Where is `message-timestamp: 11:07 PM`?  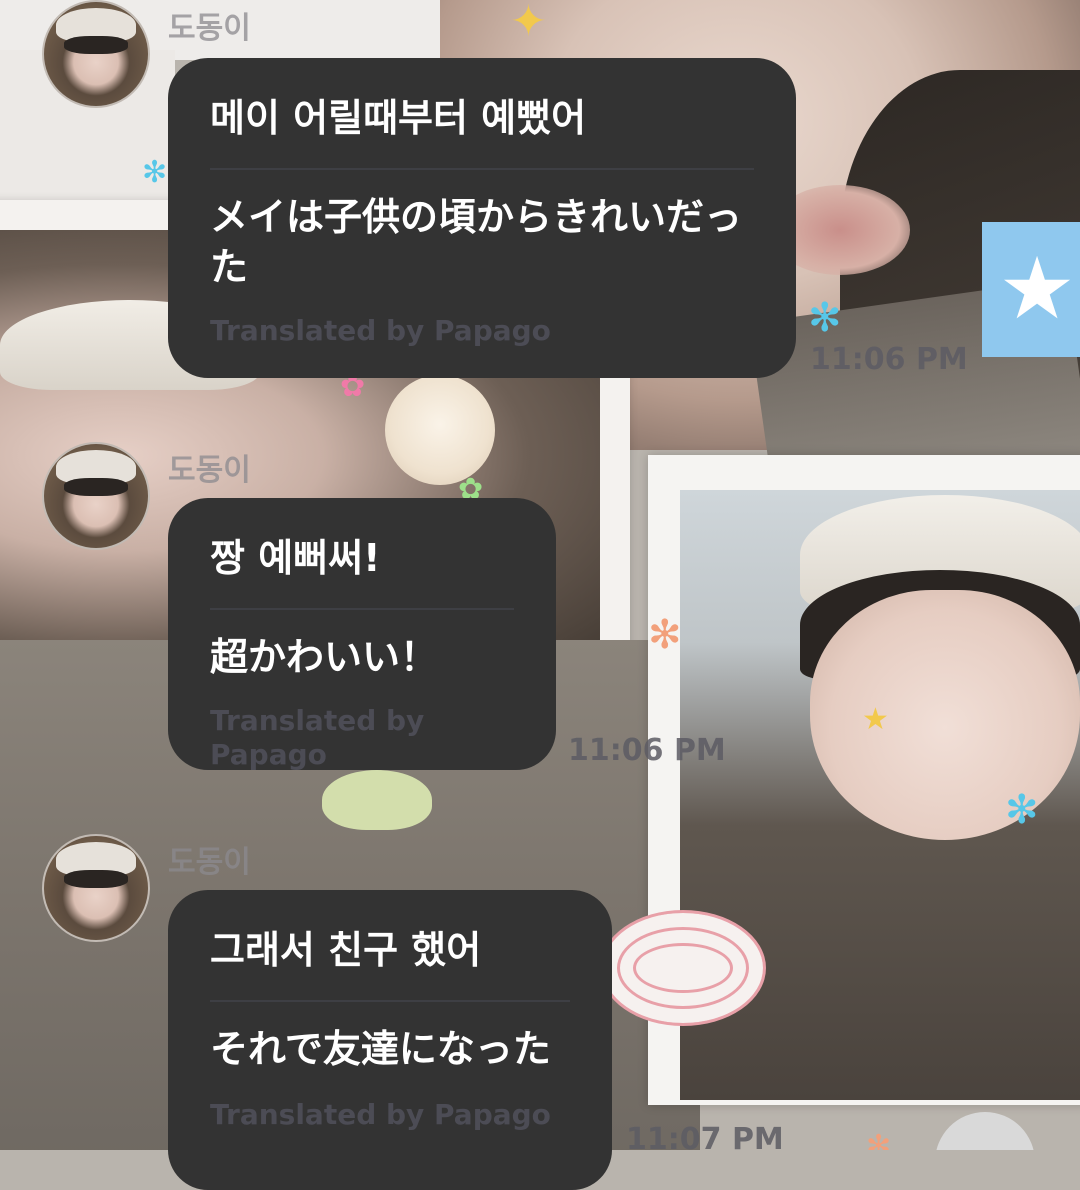
message-timestamp: 11:07 PM is located at coordinates (705, 1139).